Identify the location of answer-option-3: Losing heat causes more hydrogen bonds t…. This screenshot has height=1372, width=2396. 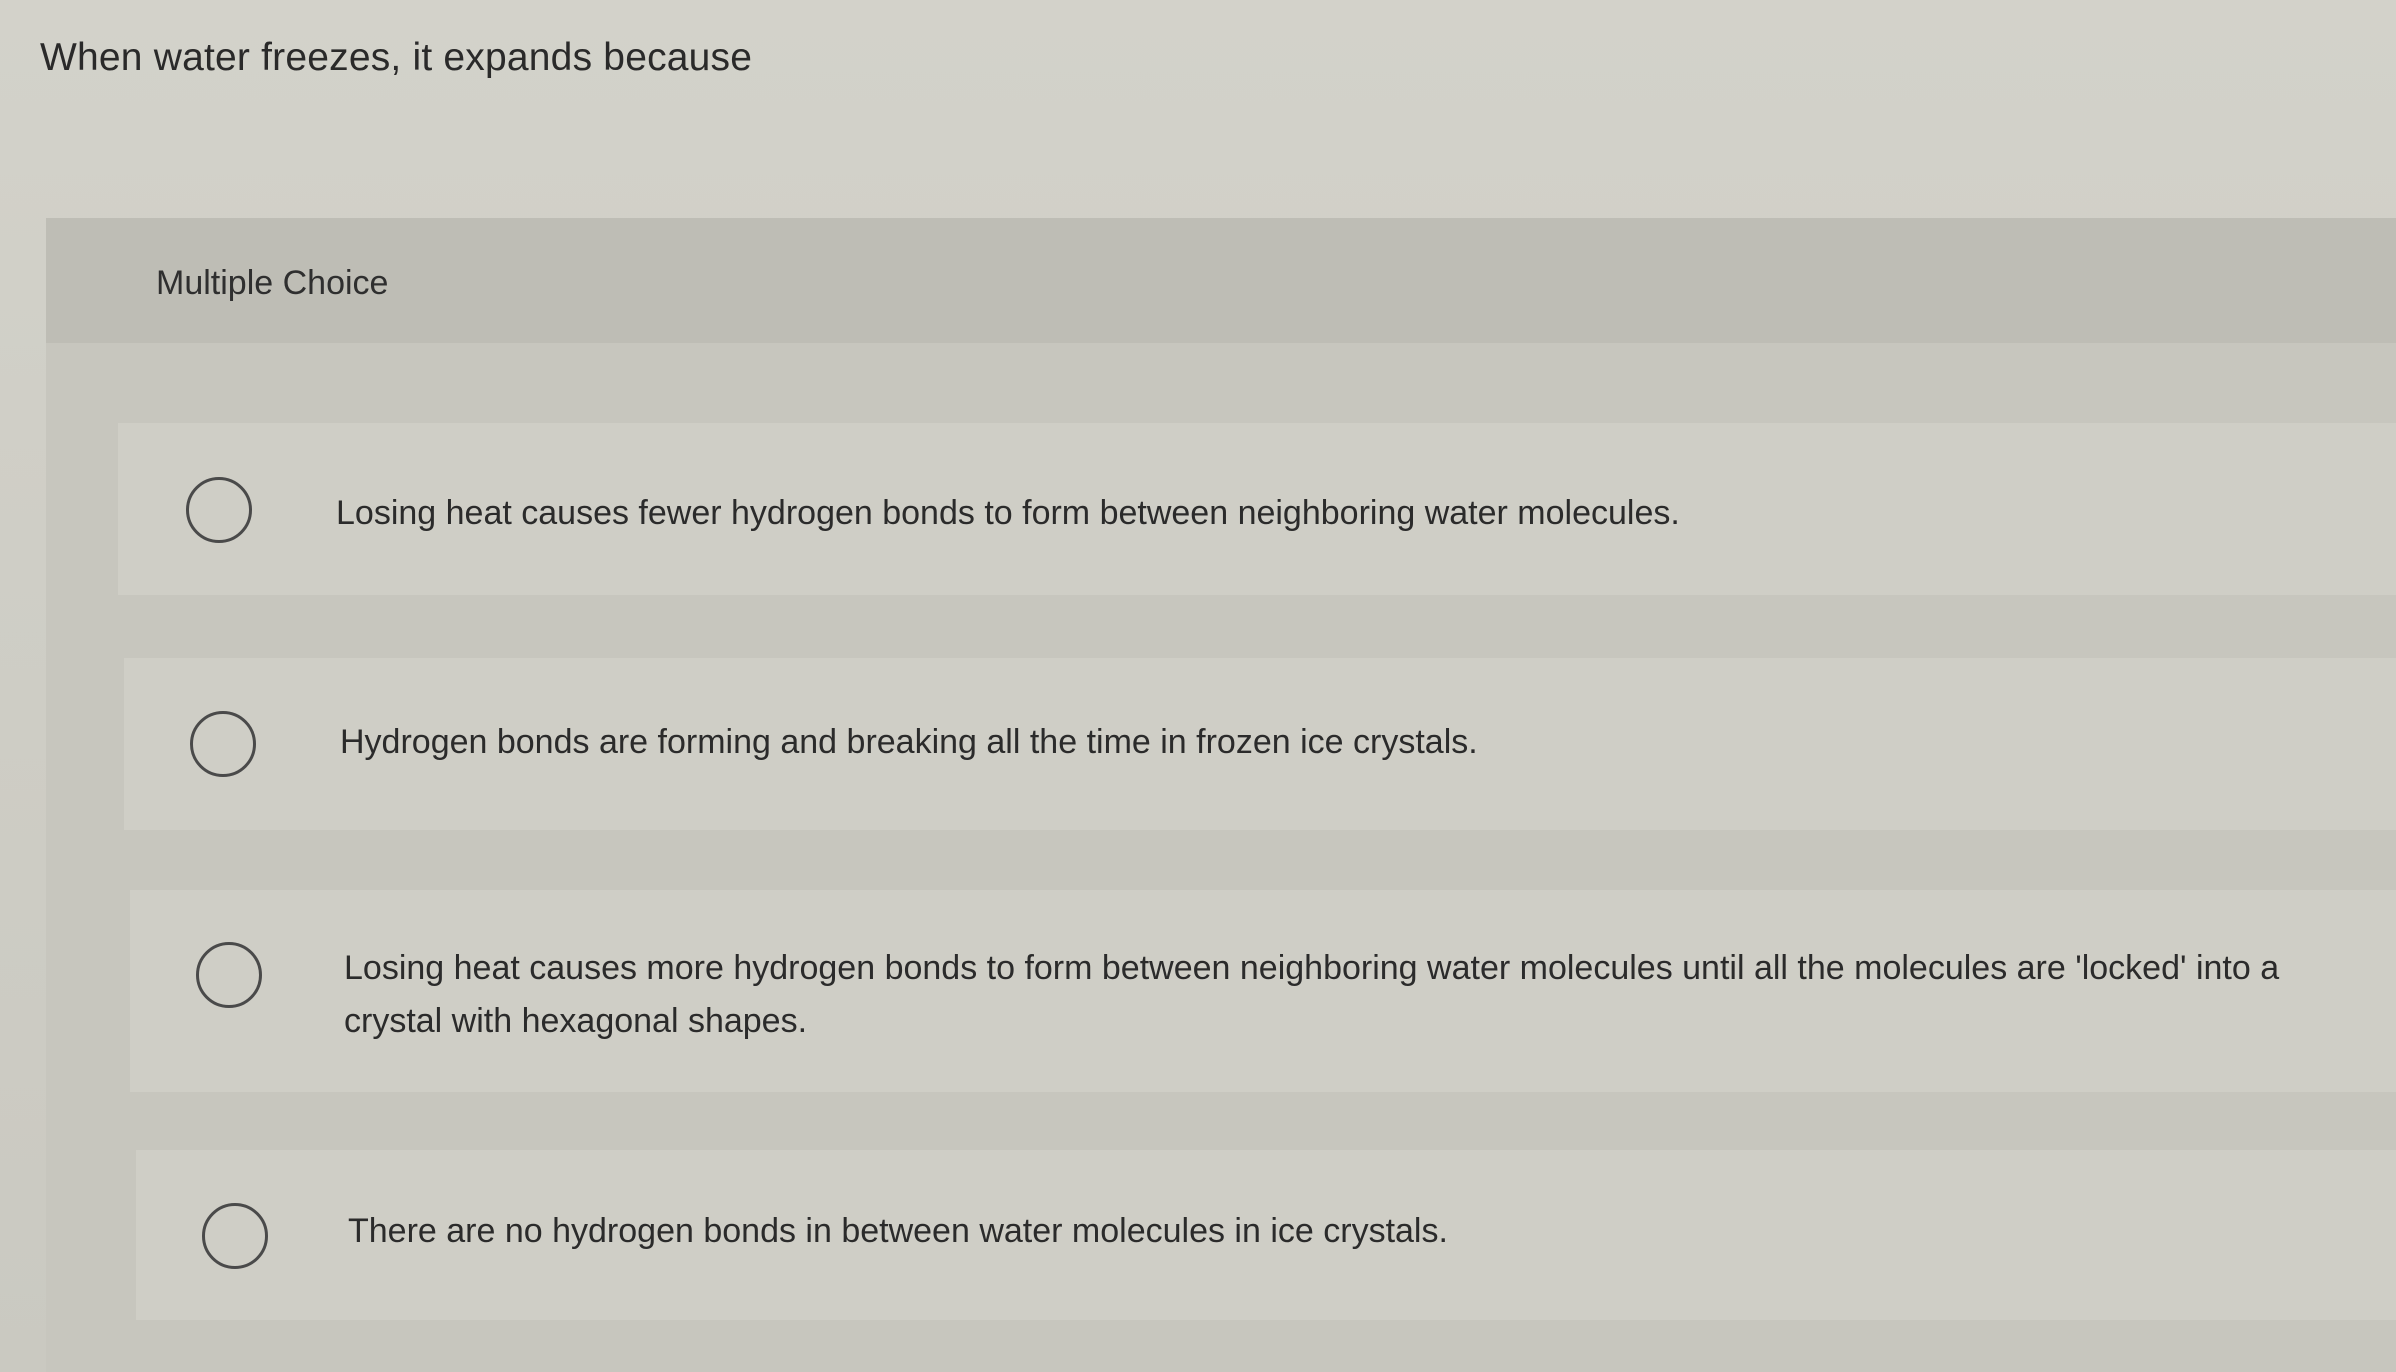
(1263, 991).